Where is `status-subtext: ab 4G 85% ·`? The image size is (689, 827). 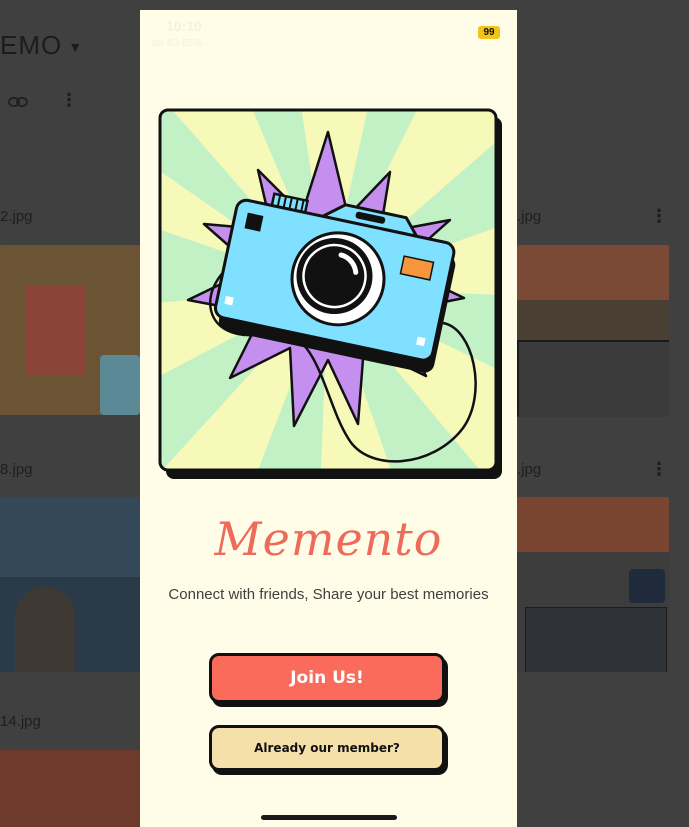 status-subtext: ab 4G 85% · is located at coordinates (180, 43).